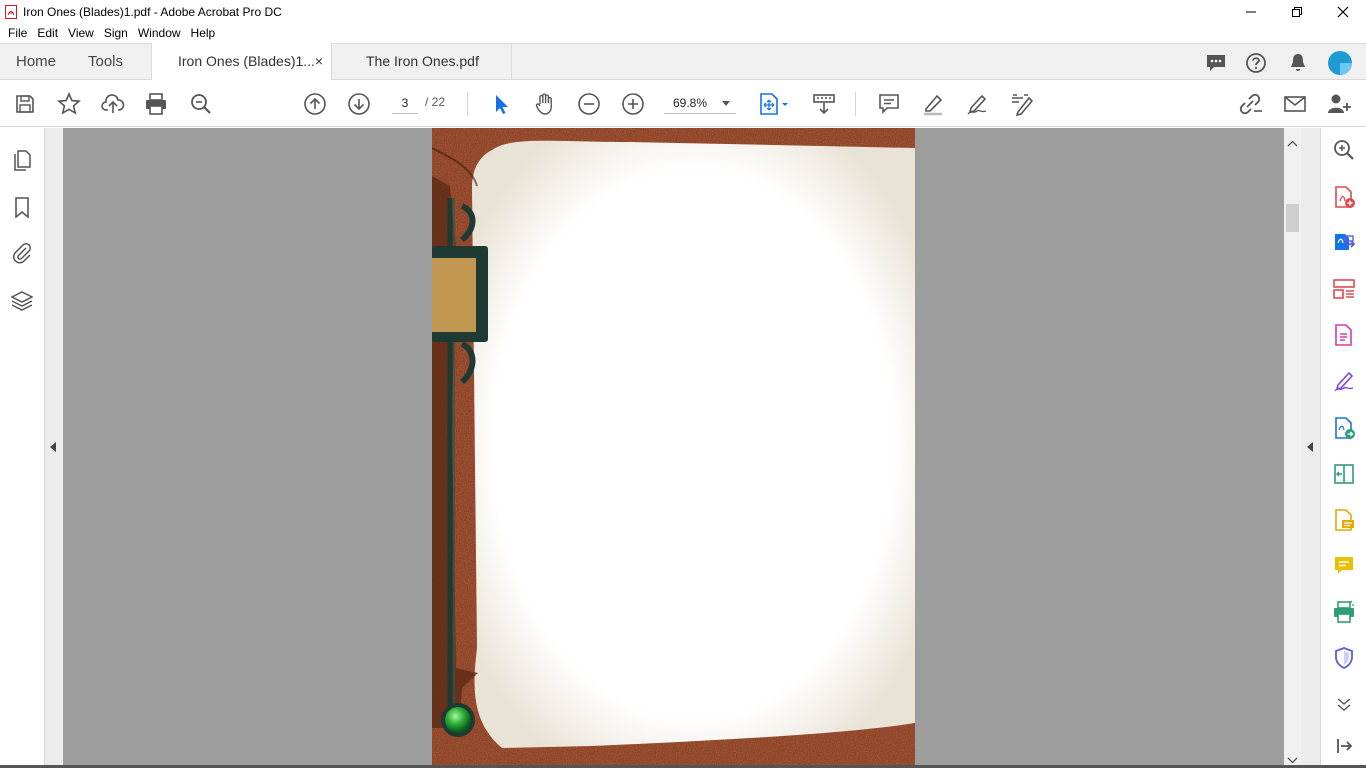 Image resolution: width=1366 pixels, height=768 pixels. Describe the element at coordinates (1251, 104) in the screenshot. I see `share-link-button` at that location.